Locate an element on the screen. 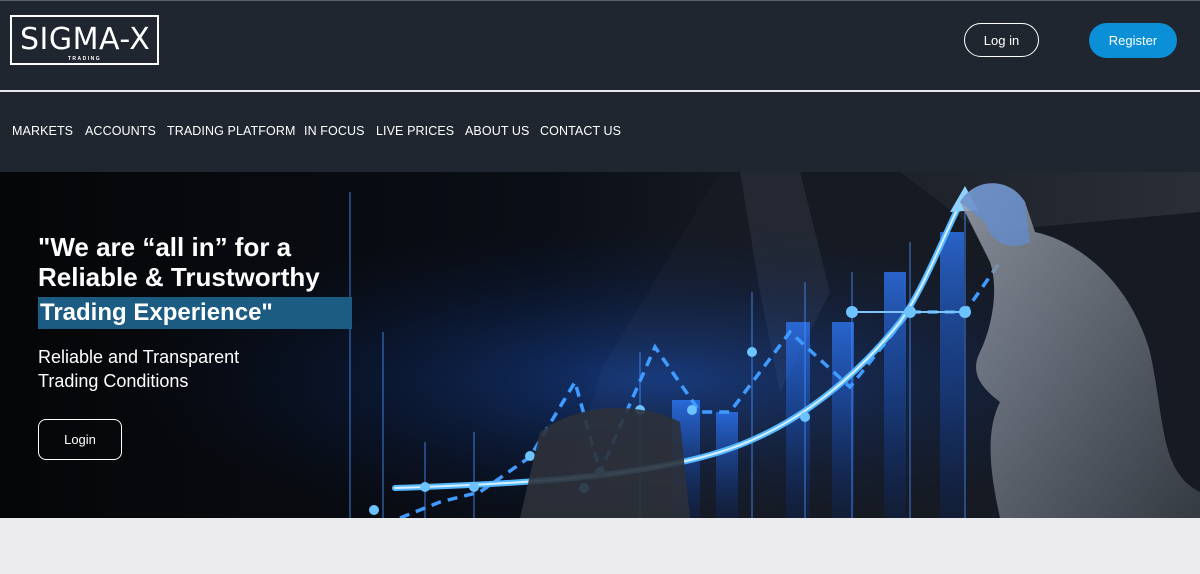 This screenshot has height=574, width=1200. sigma-x-logo: SIGMA-X TRADING is located at coordinates (84, 40).